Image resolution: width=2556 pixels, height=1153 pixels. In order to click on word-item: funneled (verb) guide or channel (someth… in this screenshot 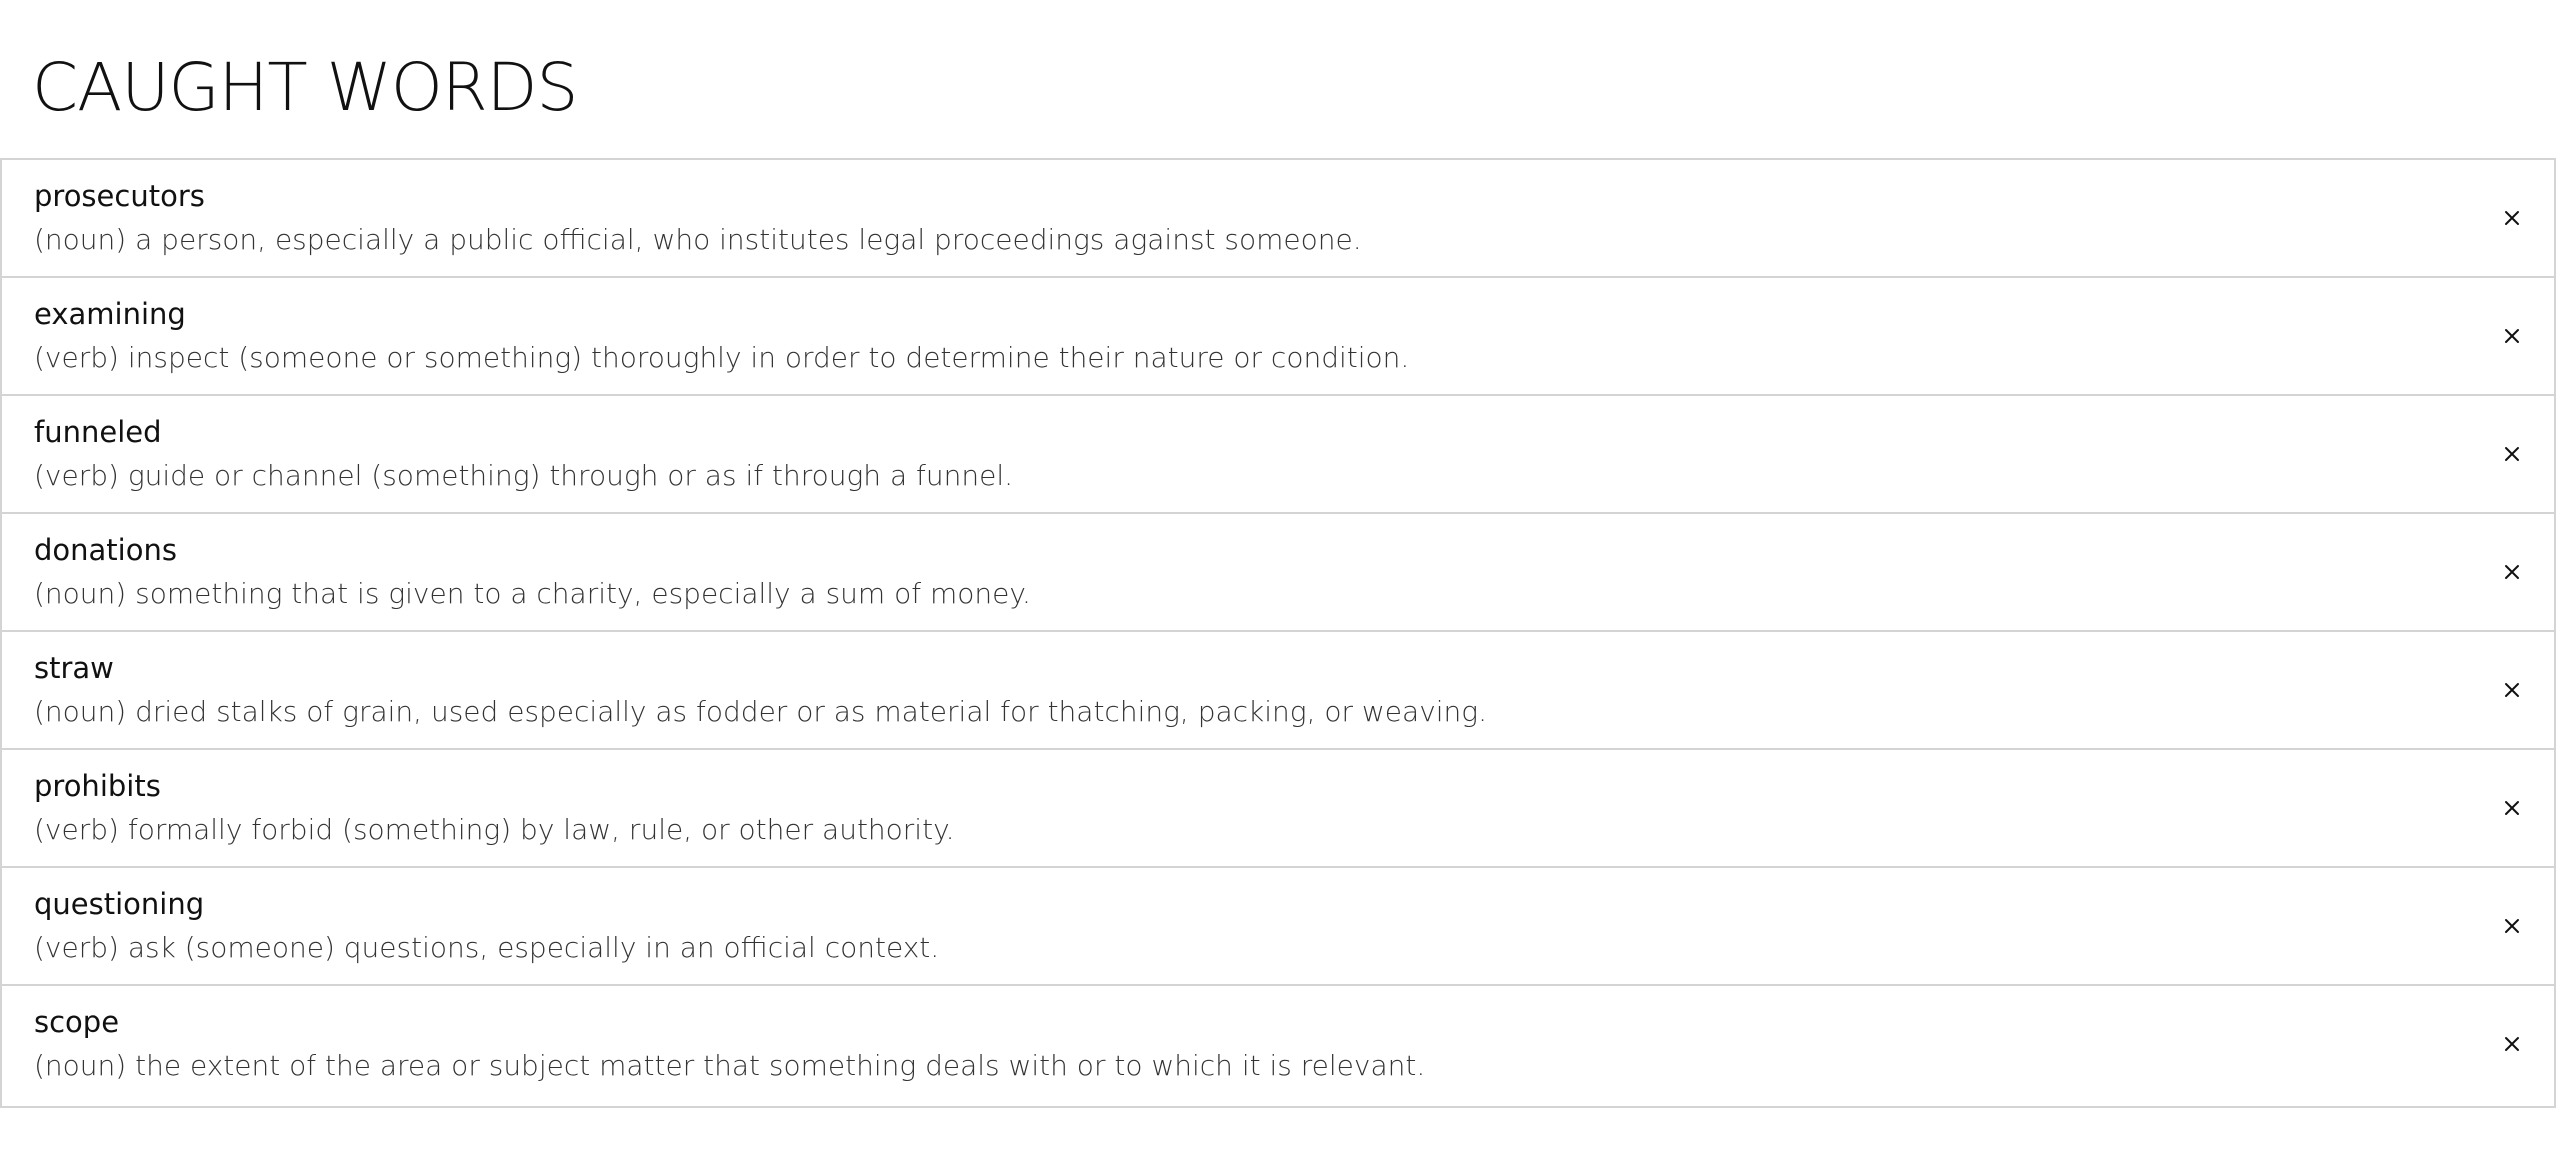, I will do `click(1278, 455)`.